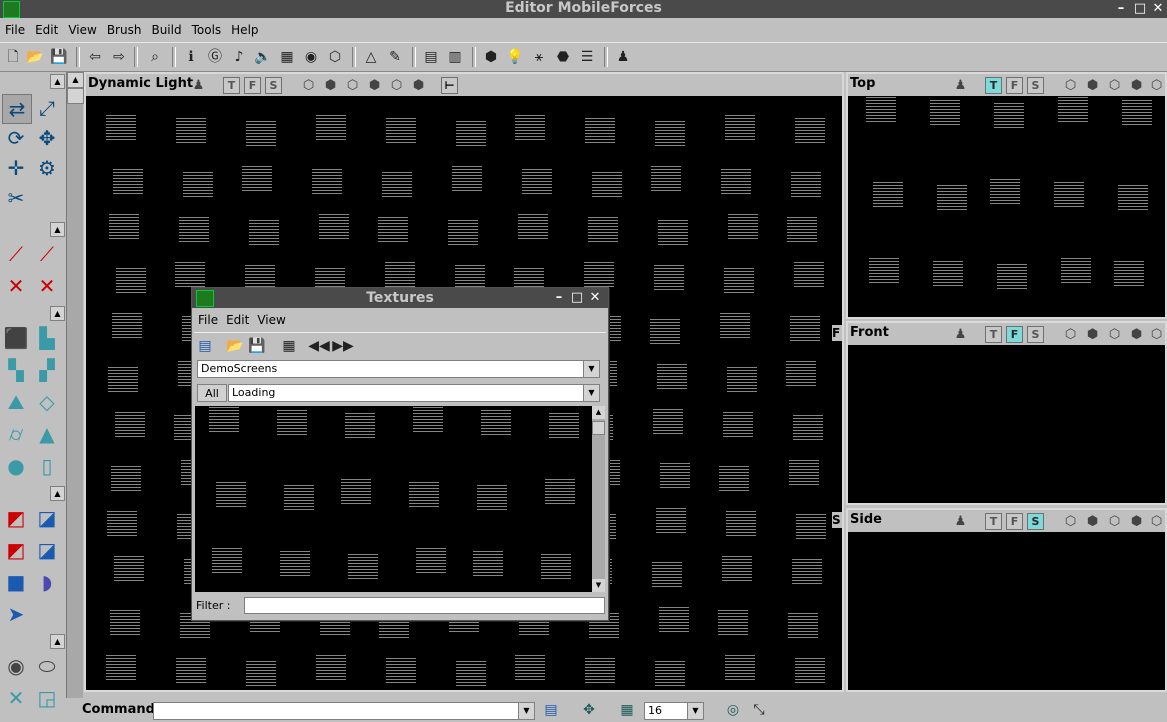 This screenshot has height=722, width=1167. I want to click on new-file-icon: 🗋, so click(13, 57).